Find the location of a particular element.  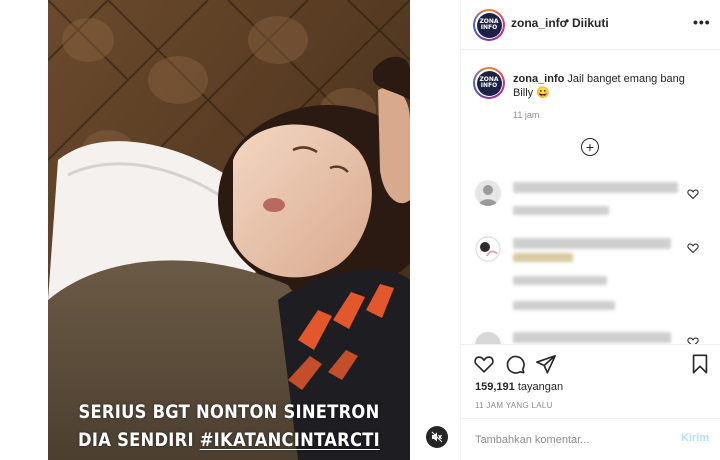

author-username: zona_info is located at coordinates (539, 23).